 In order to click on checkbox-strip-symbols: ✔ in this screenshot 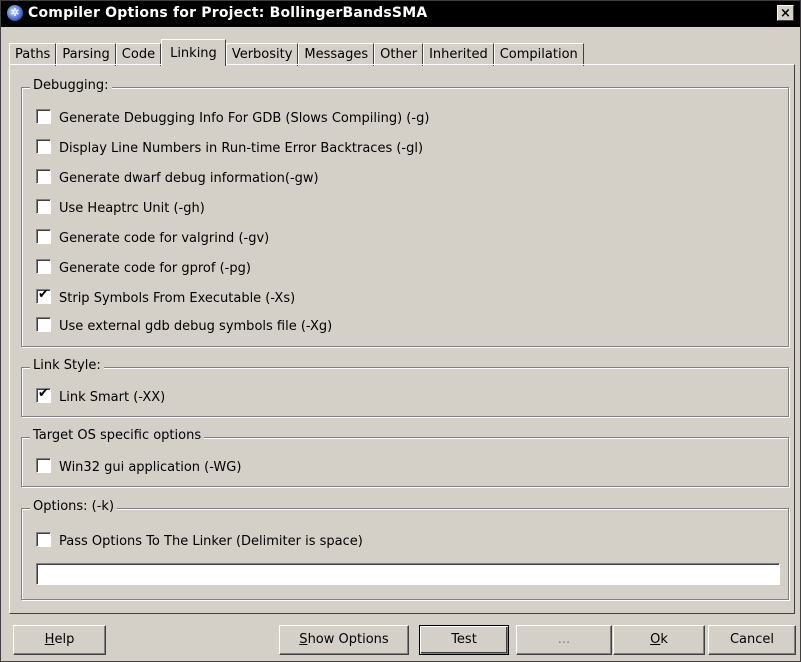, I will do `click(43, 295)`.